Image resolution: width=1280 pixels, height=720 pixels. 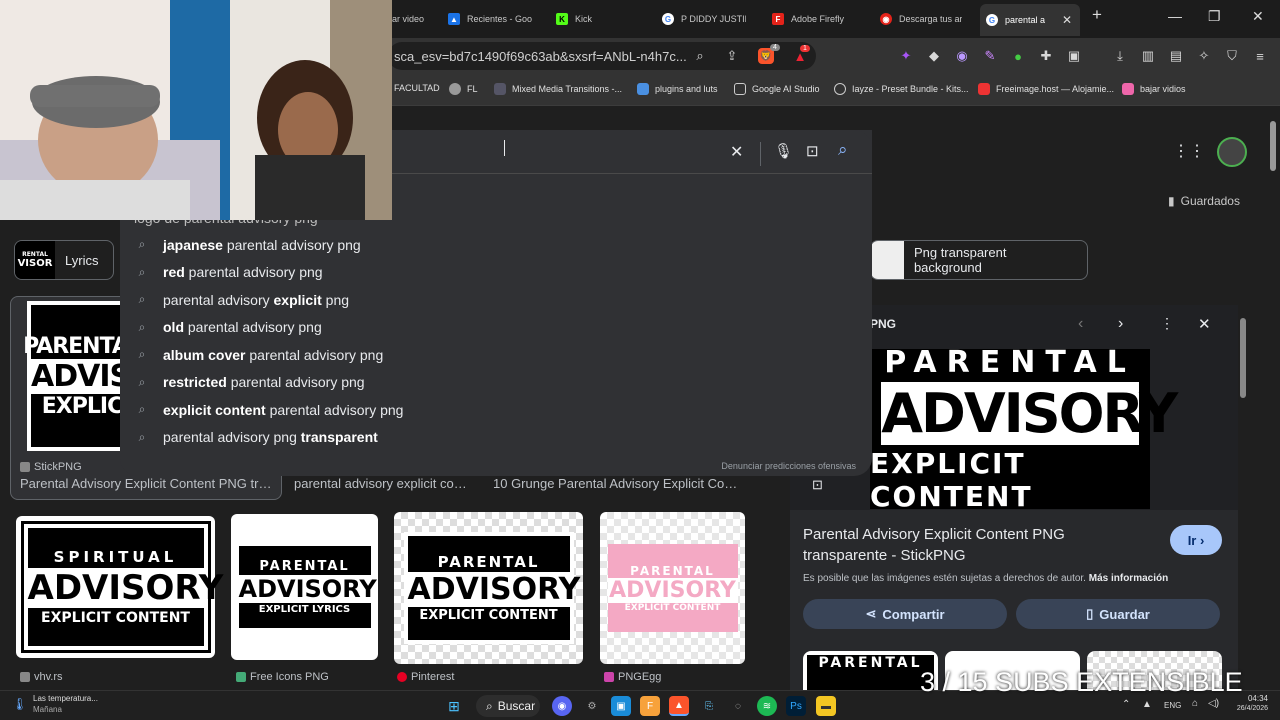 What do you see at coordinates (1118, 614) in the screenshot?
I see `save-button: ▯ Guardar` at bounding box center [1118, 614].